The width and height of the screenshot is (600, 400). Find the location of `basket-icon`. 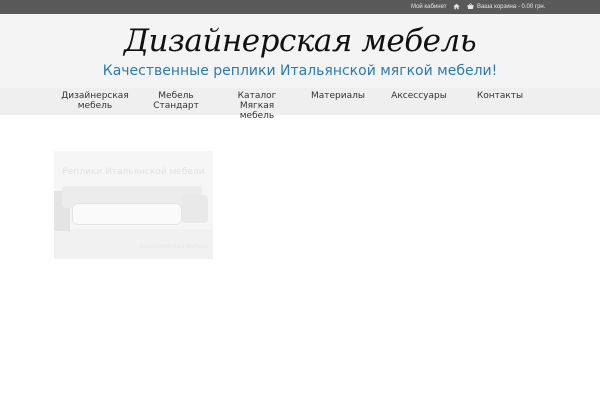

basket-icon is located at coordinates (470, 6).